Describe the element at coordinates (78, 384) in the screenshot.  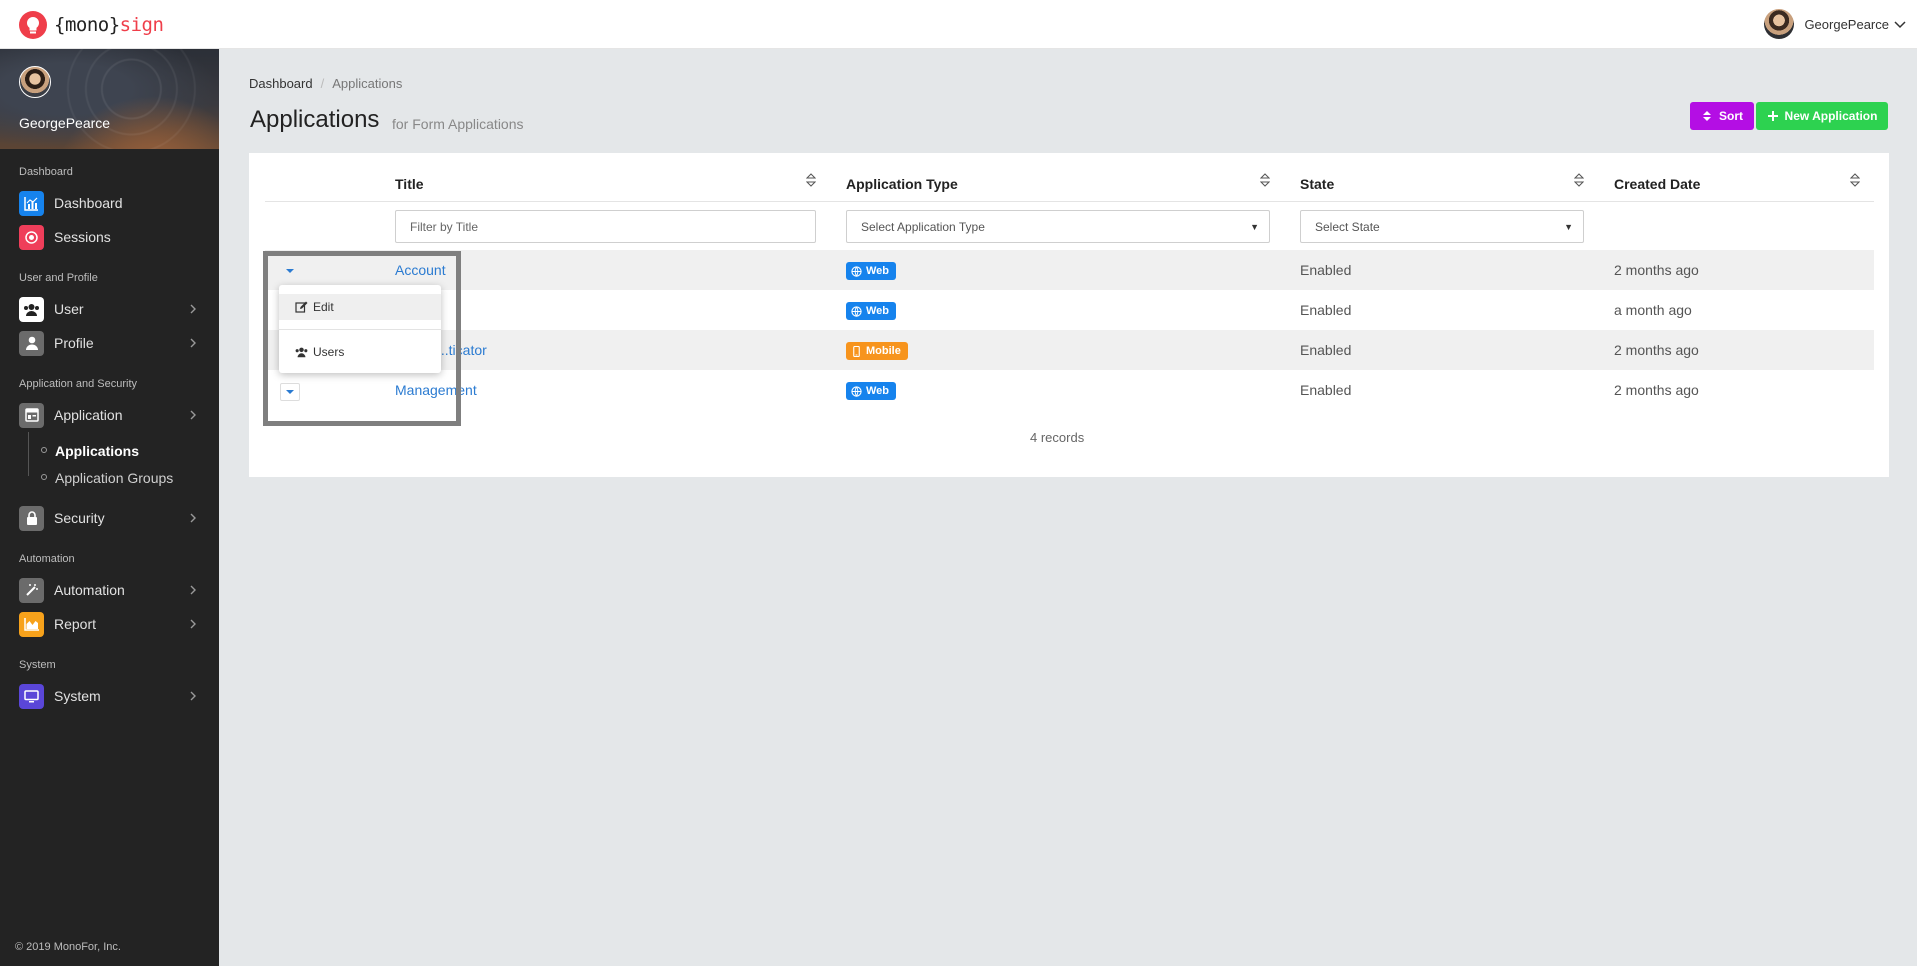
I see `section-application-security: Application and Security` at that location.